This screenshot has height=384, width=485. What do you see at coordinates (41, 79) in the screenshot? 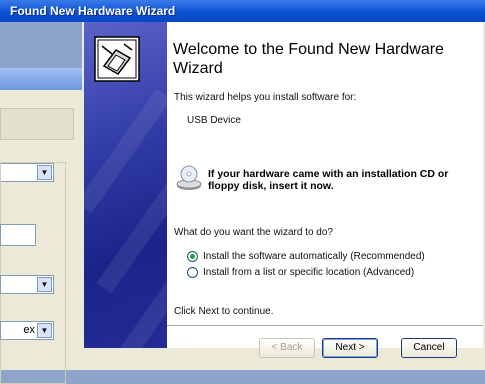
I see `background-dialog-titlebar` at bounding box center [41, 79].